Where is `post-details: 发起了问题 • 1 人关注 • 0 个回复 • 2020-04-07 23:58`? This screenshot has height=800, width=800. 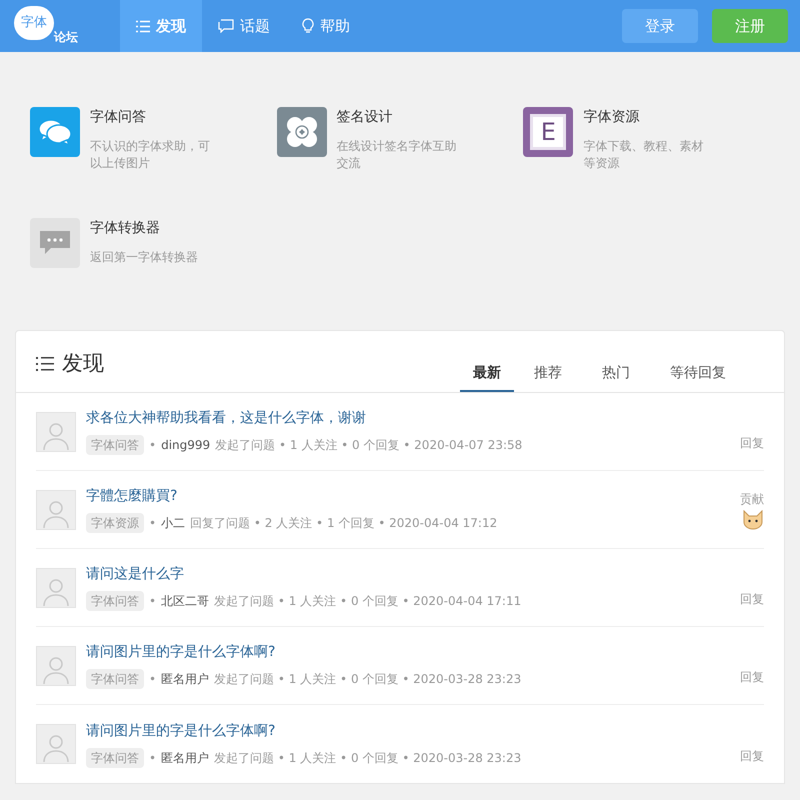
post-details: 发起了问题 • 1 人关注 • 0 个回复 • 2020-04-07 23:58 is located at coordinates (368, 445).